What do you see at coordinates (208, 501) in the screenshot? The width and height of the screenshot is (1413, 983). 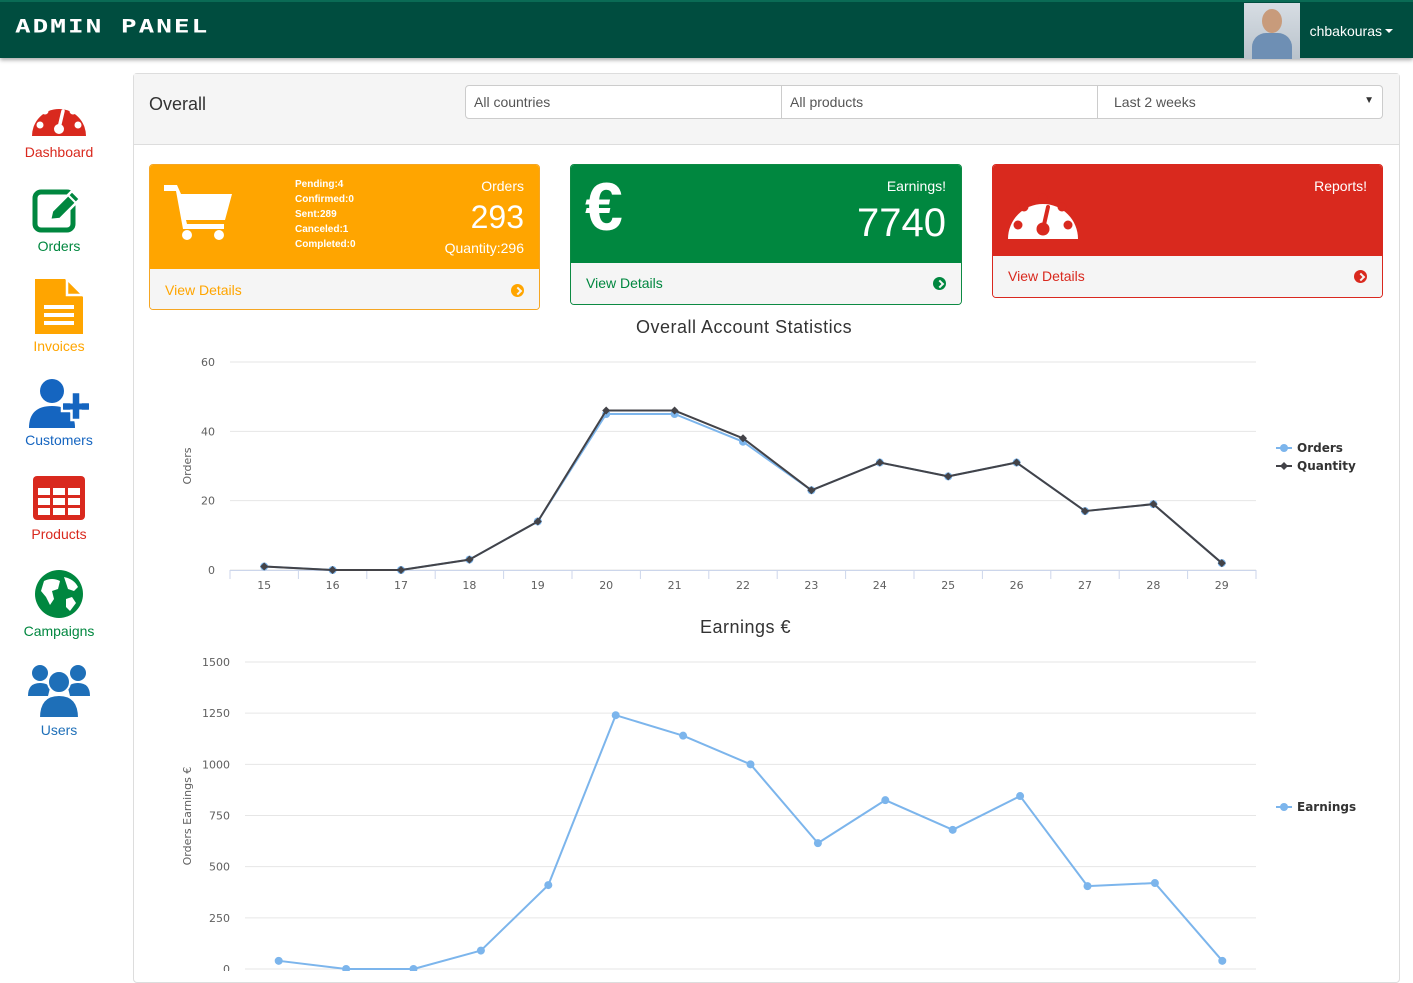 I see `y-tick-label: 20` at bounding box center [208, 501].